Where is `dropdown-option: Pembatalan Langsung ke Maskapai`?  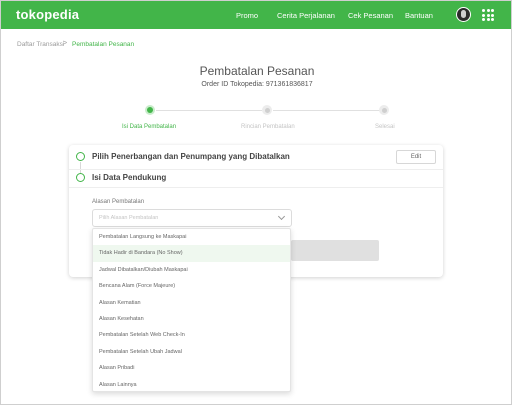
dropdown-option: Pembatalan Langsung ke Maskapai is located at coordinates (191, 237).